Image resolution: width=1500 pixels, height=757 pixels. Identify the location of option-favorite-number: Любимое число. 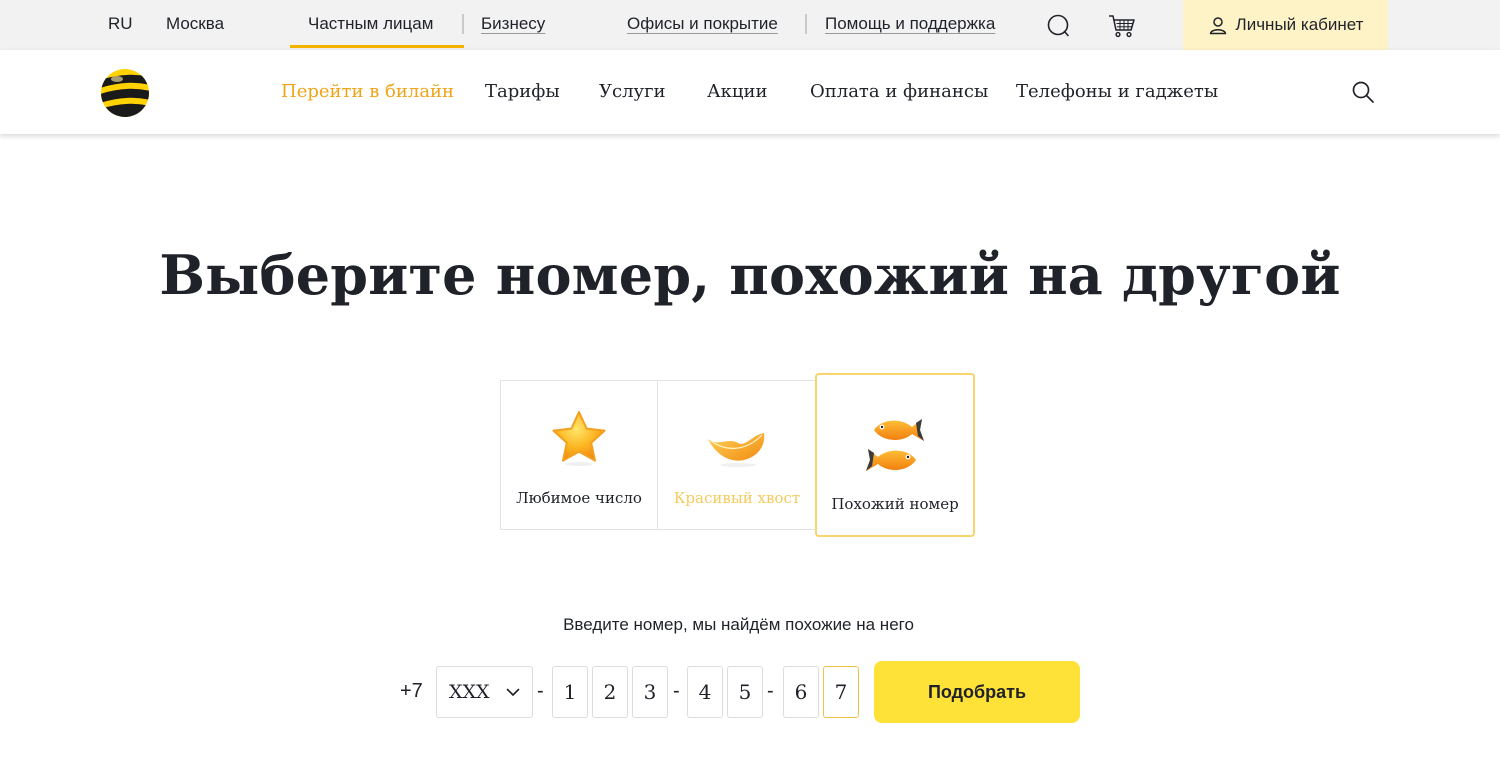
(579, 455).